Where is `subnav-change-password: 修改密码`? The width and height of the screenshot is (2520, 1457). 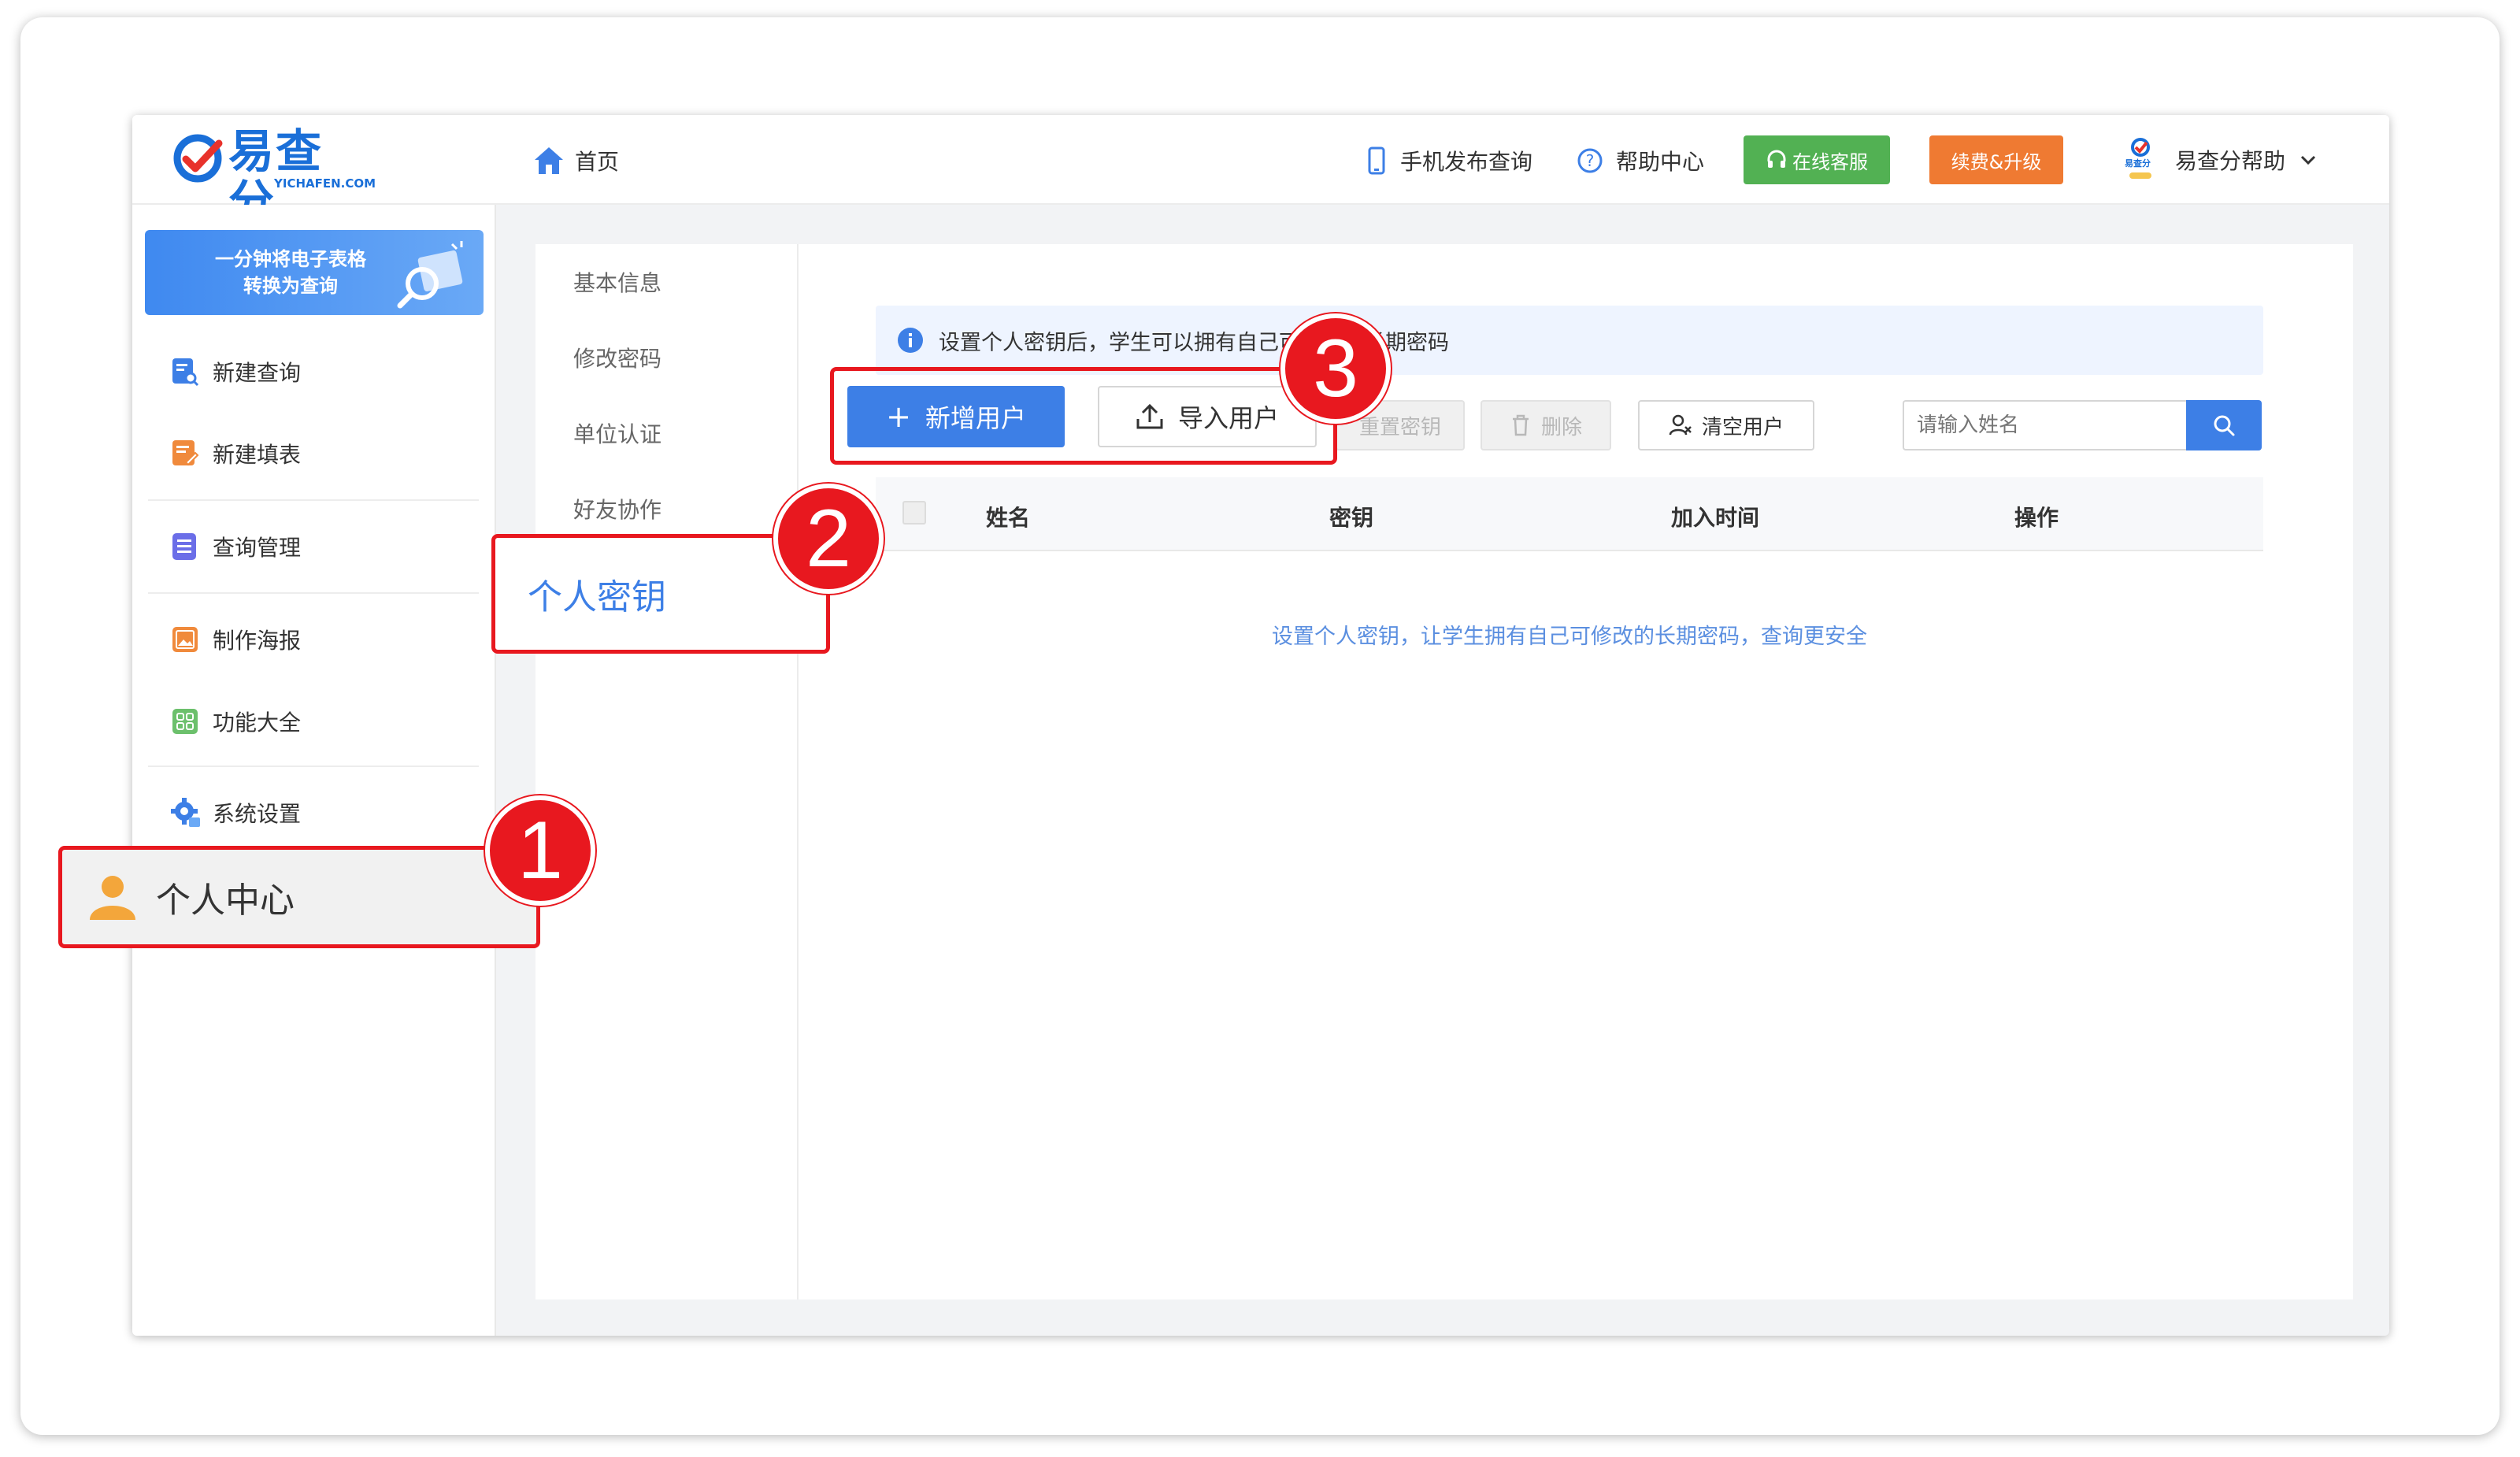 subnav-change-password: 修改密码 is located at coordinates (617, 357).